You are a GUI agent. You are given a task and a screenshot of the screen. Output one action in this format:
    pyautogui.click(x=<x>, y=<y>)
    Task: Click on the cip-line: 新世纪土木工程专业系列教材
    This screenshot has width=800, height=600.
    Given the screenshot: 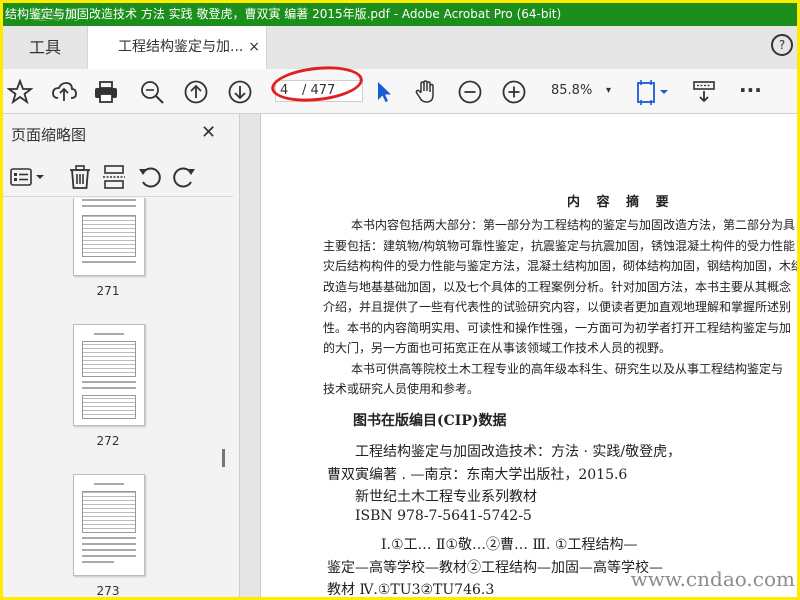 What is the action you would take?
    pyautogui.click(x=446, y=497)
    